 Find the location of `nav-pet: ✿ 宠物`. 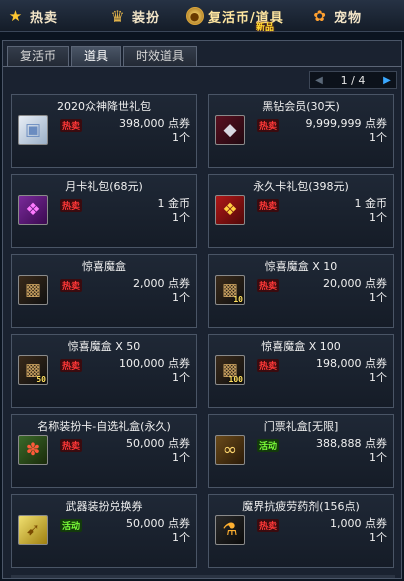

nav-pet: ✿ 宠物 is located at coordinates (336, 16).